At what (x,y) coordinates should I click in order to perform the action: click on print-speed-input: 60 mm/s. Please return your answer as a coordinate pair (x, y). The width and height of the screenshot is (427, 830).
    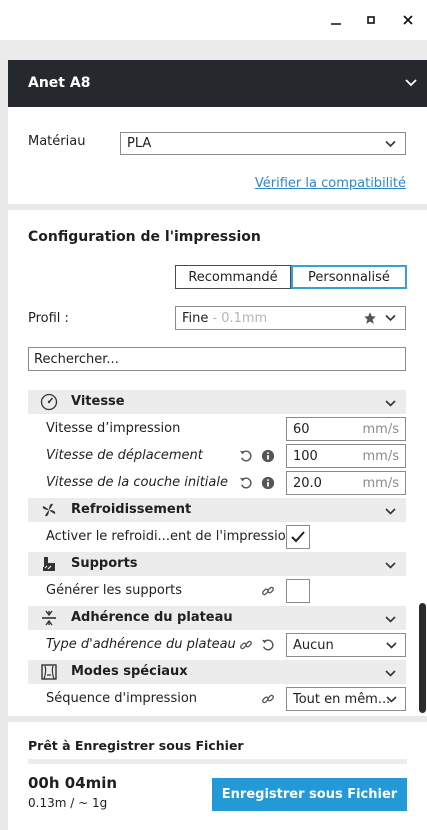
    Looking at the image, I should click on (346, 429).